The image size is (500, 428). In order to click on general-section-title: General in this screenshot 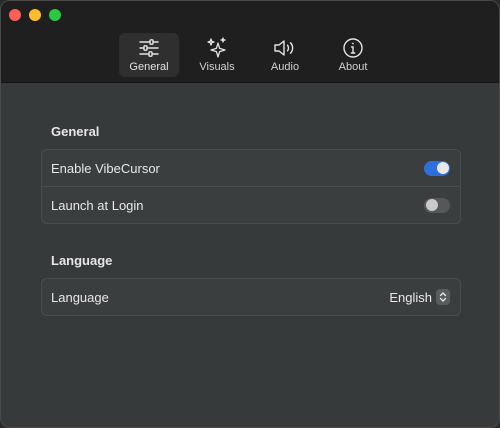, I will do `click(75, 131)`.